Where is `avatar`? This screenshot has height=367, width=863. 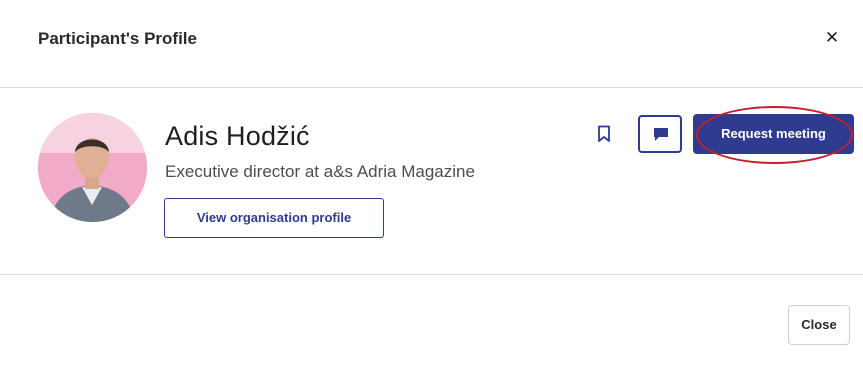 avatar is located at coordinates (92, 167).